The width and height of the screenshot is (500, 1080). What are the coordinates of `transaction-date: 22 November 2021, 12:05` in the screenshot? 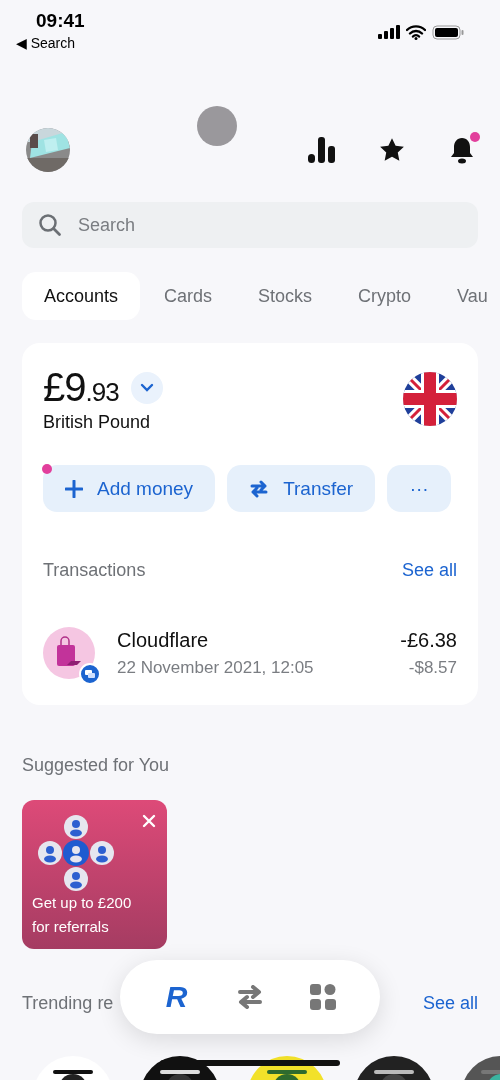 It's located at (215, 667).